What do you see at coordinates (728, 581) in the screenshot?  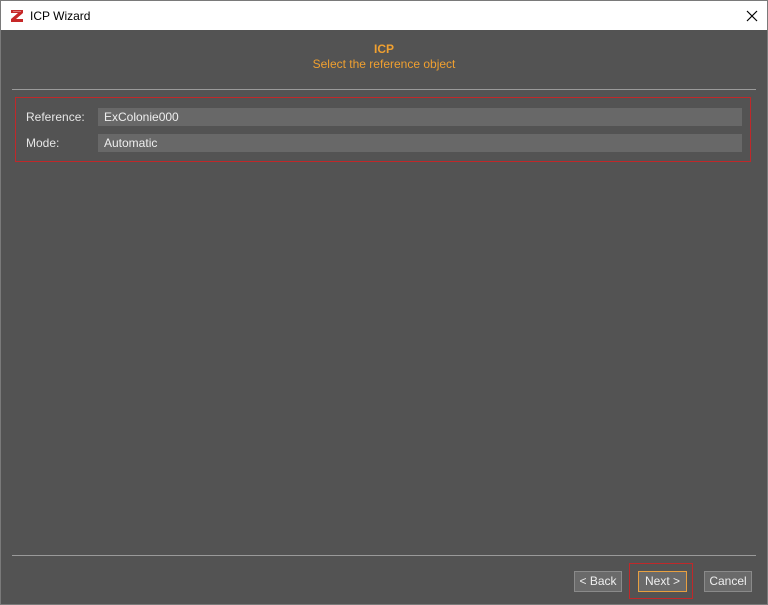 I see `cancel-button: Cancel` at bounding box center [728, 581].